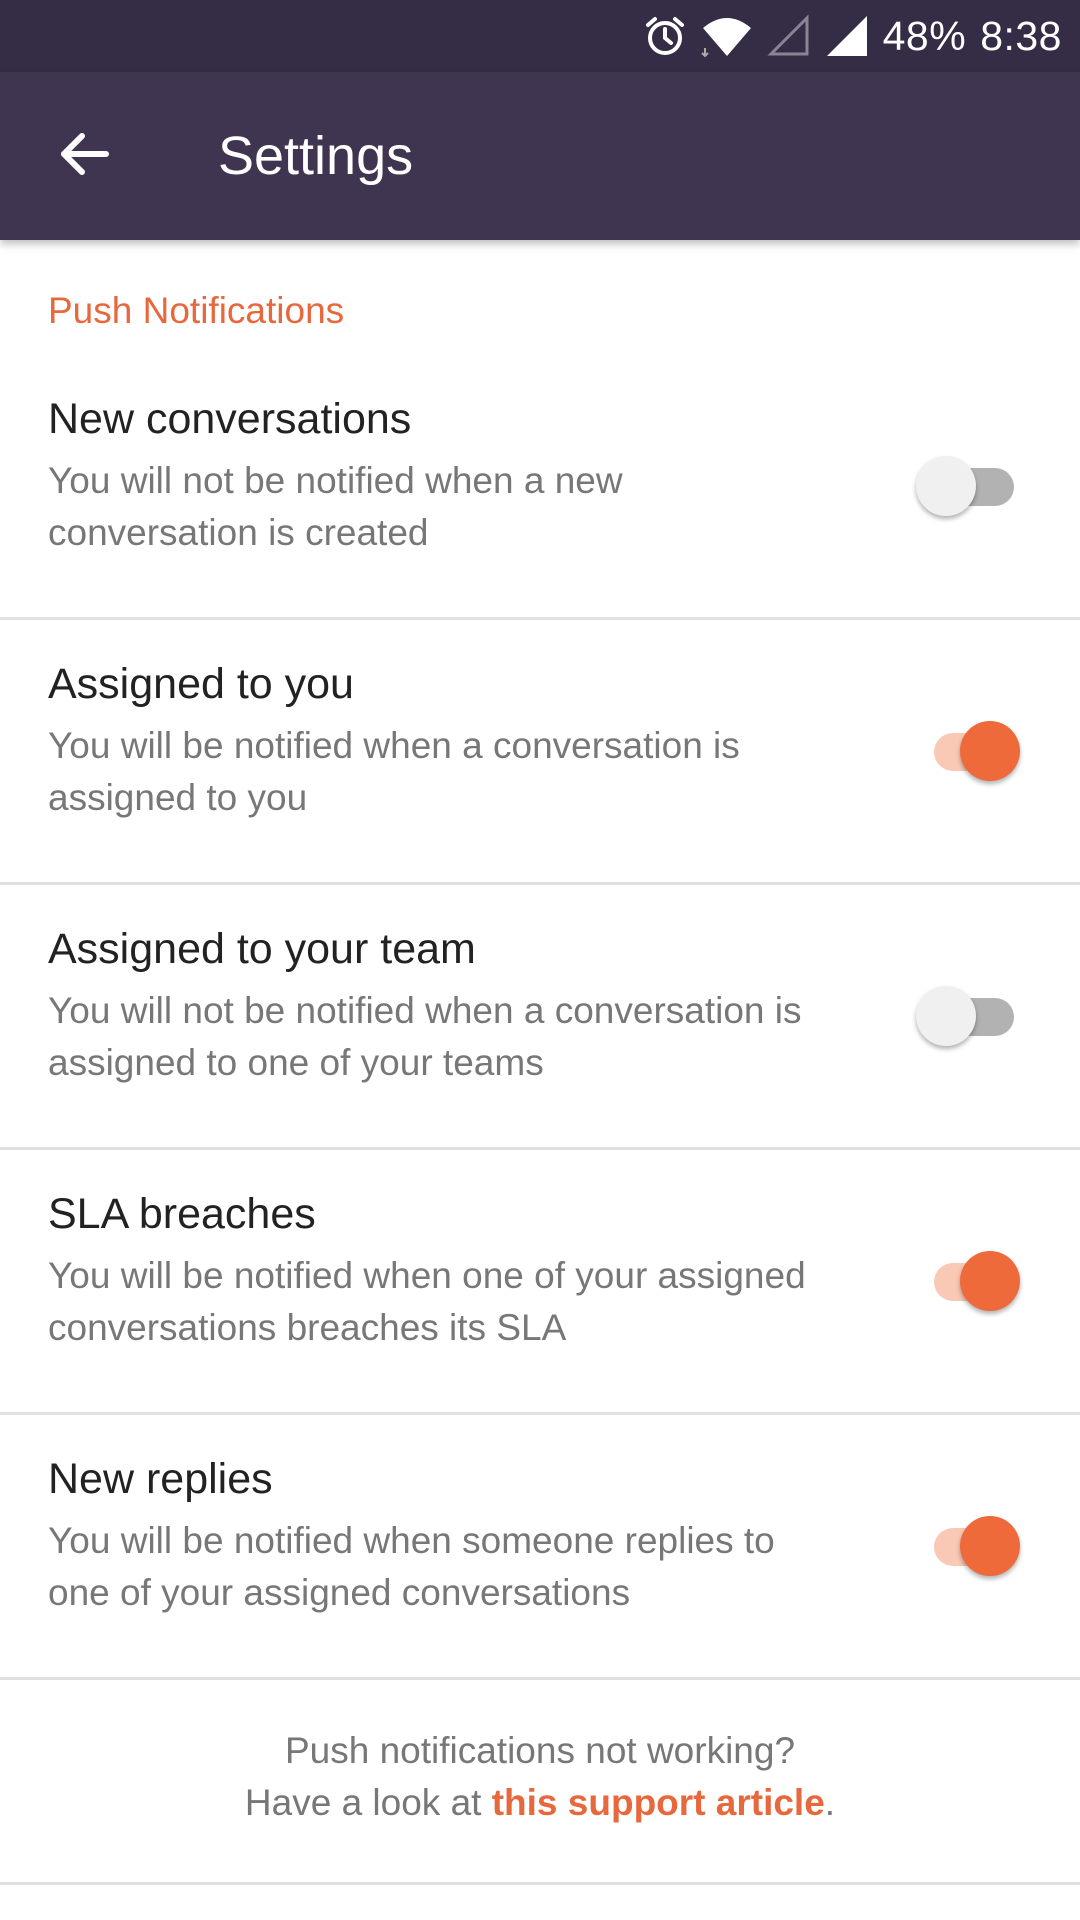  I want to click on new-replies-toggle, so click(971, 1545).